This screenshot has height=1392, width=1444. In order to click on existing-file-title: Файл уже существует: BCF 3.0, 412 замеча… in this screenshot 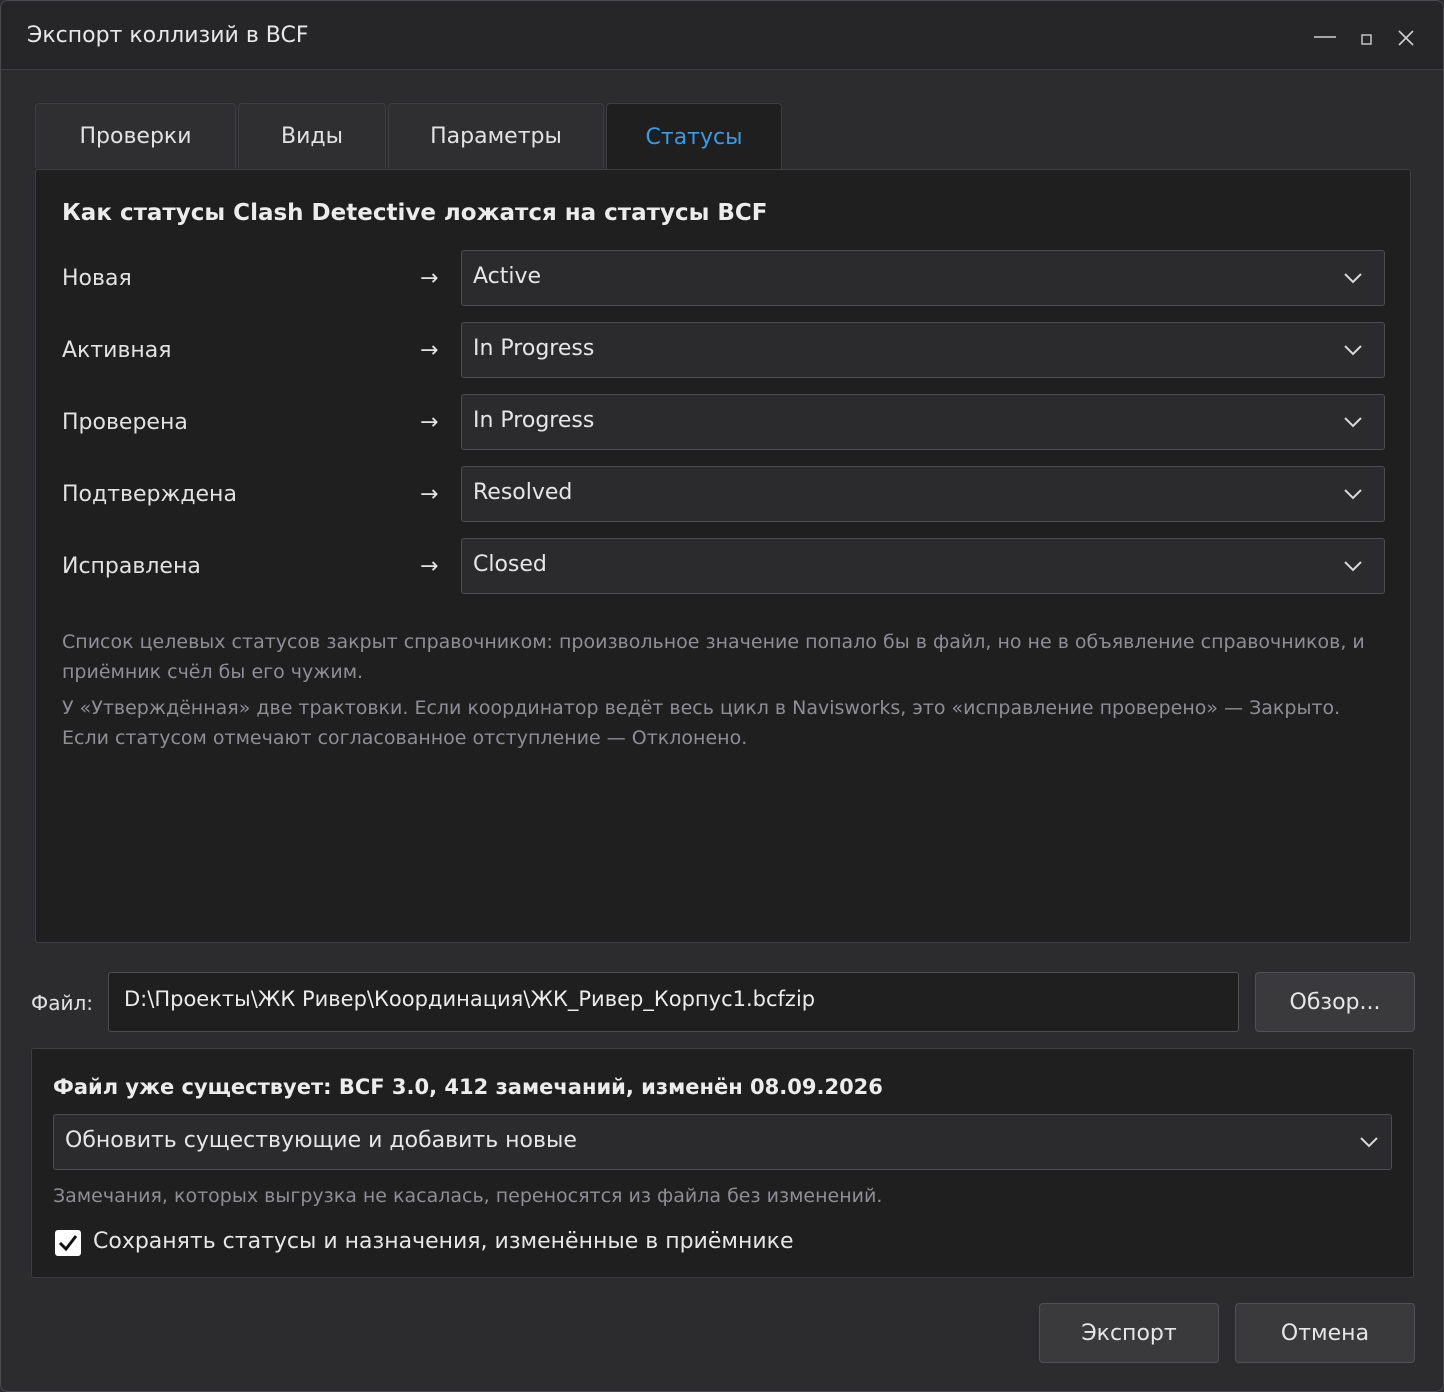, I will do `click(468, 1087)`.